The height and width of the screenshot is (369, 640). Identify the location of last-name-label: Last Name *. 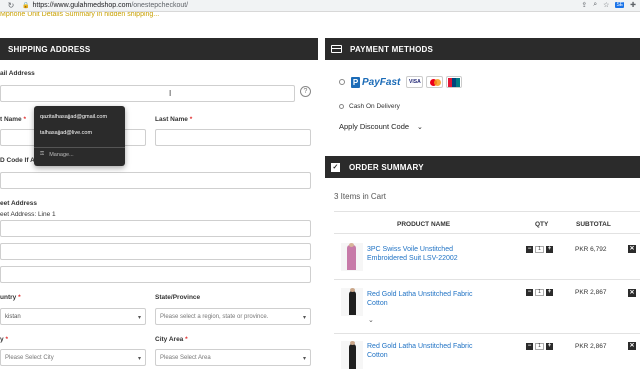
(174, 119).